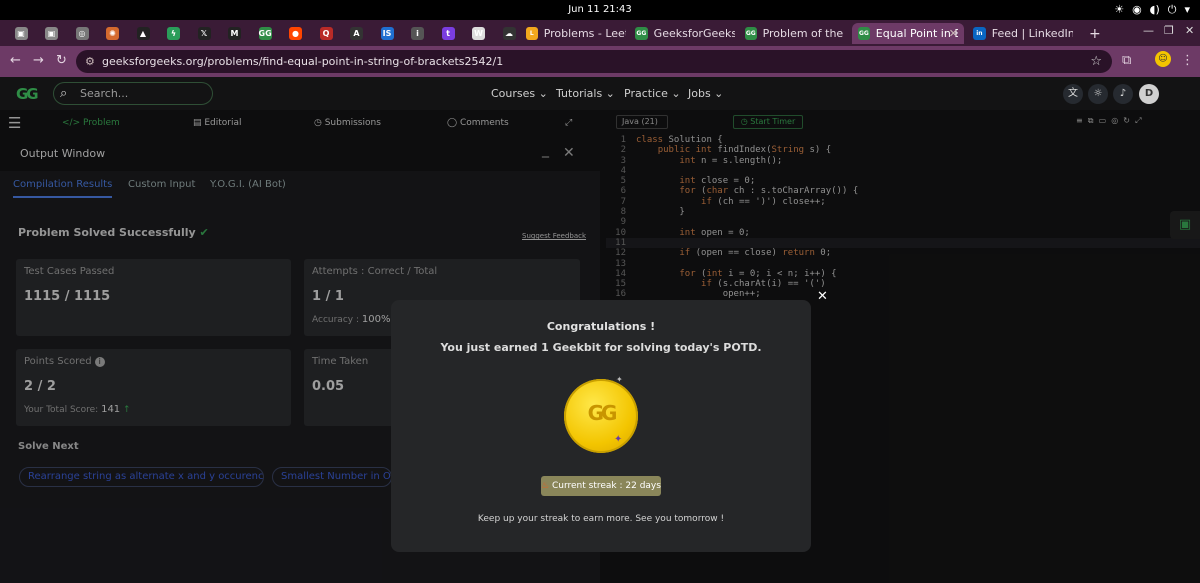 The width and height of the screenshot is (1200, 583). I want to click on a-icon: A, so click(356, 33).